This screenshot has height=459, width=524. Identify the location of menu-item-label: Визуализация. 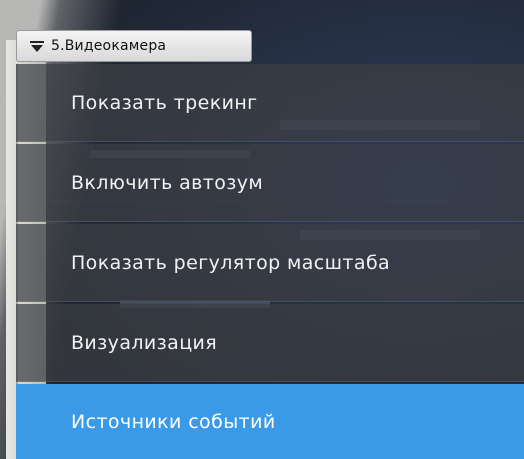
(144, 342).